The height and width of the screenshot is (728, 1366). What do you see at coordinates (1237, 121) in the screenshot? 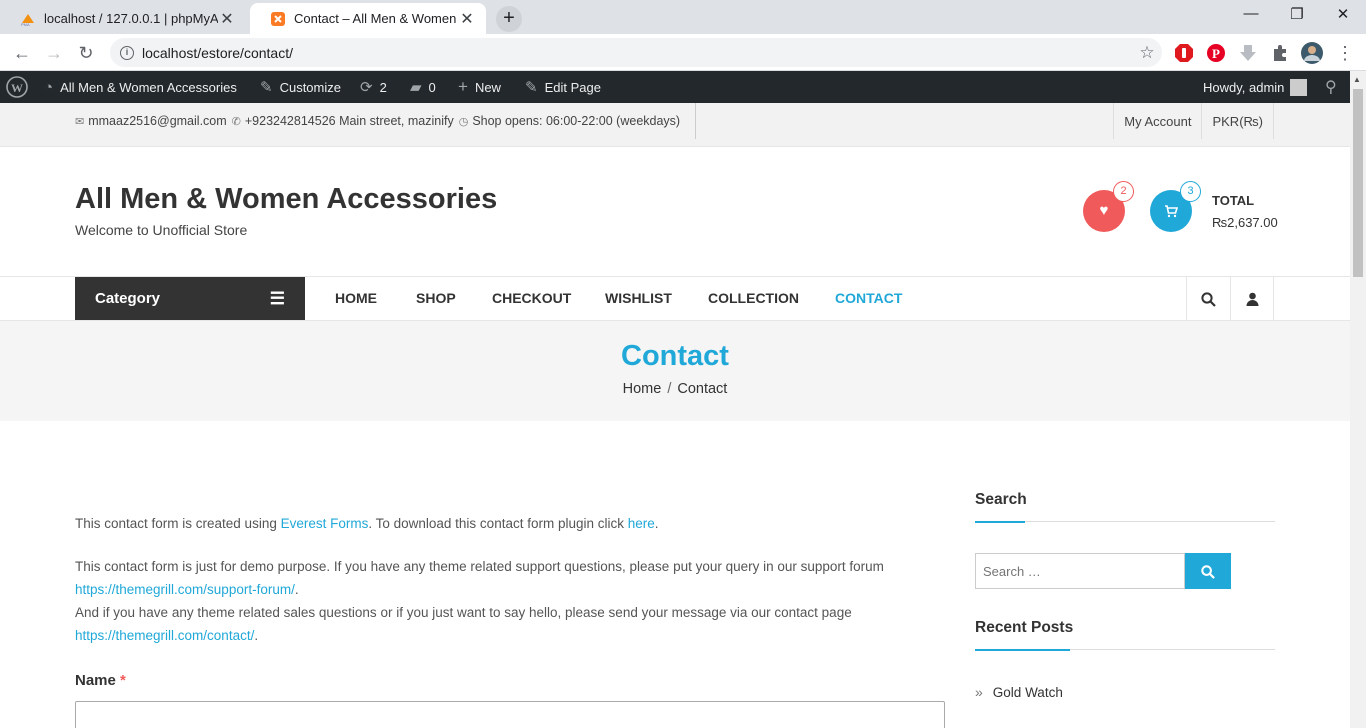
I see `currency-switcher: PKR(₨)` at bounding box center [1237, 121].